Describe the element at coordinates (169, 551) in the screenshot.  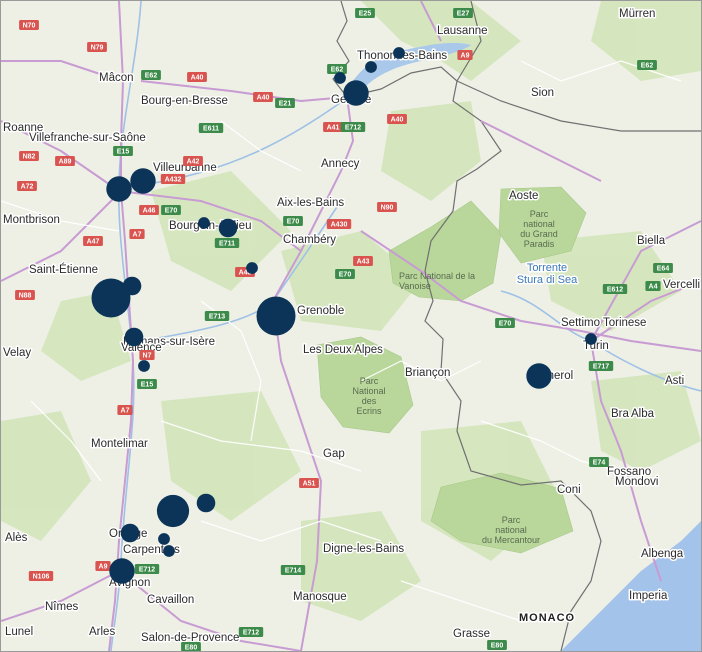
I see `data-bubble-carpentras` at that location.